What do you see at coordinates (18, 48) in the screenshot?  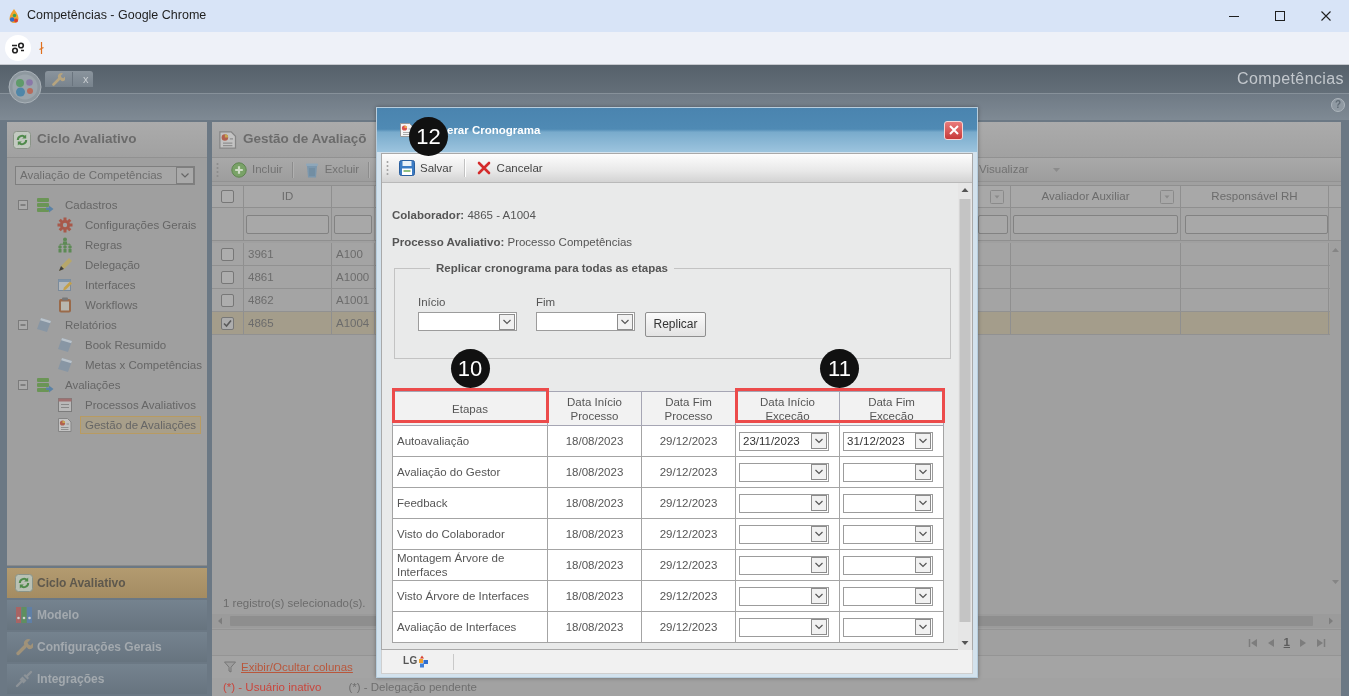 I see `site-settings-icon` at bounding box center [18, 48].